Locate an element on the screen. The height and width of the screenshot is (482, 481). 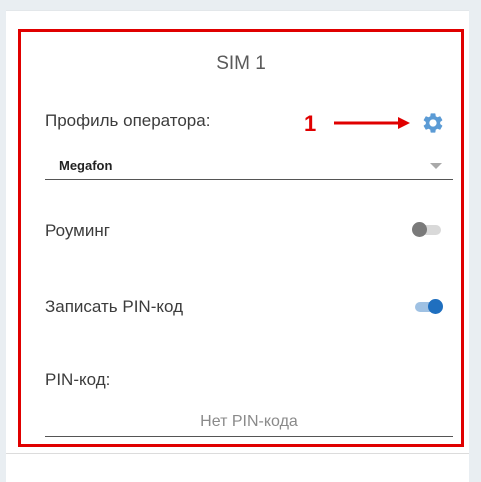
roaming-label: Роуминг is located at coordinates (77, 230).